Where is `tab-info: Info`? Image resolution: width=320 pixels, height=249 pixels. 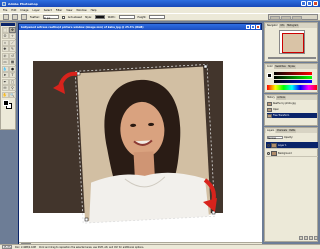
tab-info: Info is located at coordinates (282, 26).